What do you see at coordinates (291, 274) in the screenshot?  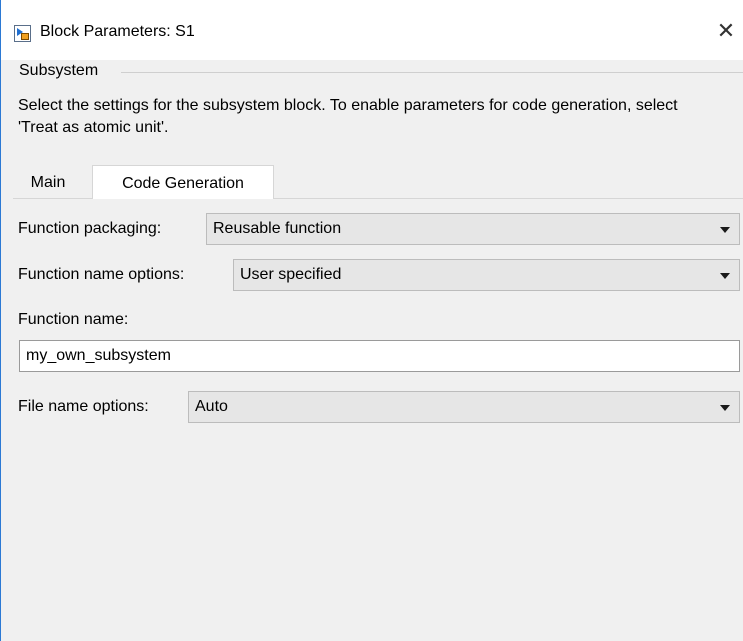 I see `function-name-options-value: User specified` at bounding box center [291, 274].